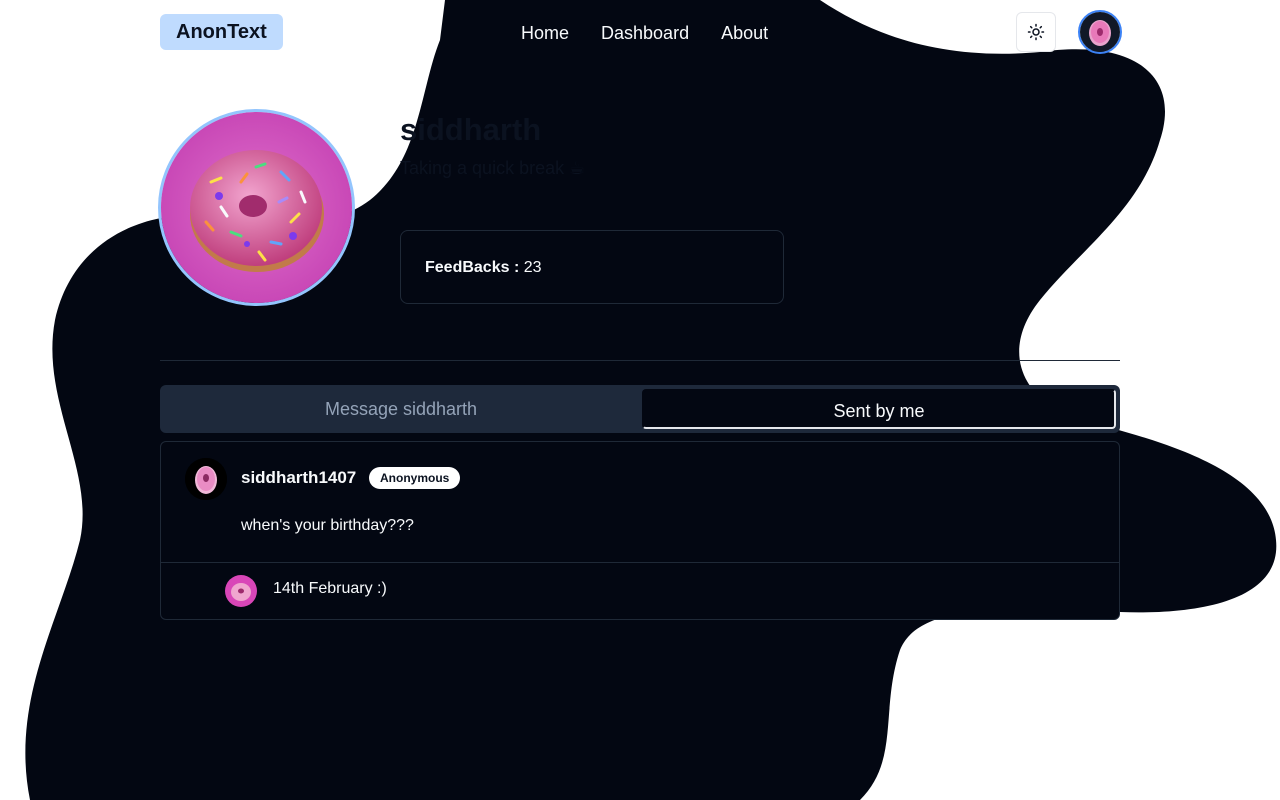 The width and height of the screenshot is (1280, 800). I want to click on reply-divider, so click(640, 562).